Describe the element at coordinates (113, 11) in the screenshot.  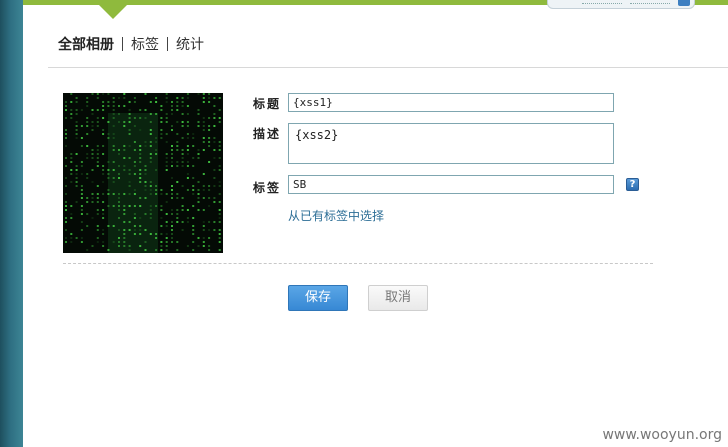
I see `active-tab-notch` at that location.